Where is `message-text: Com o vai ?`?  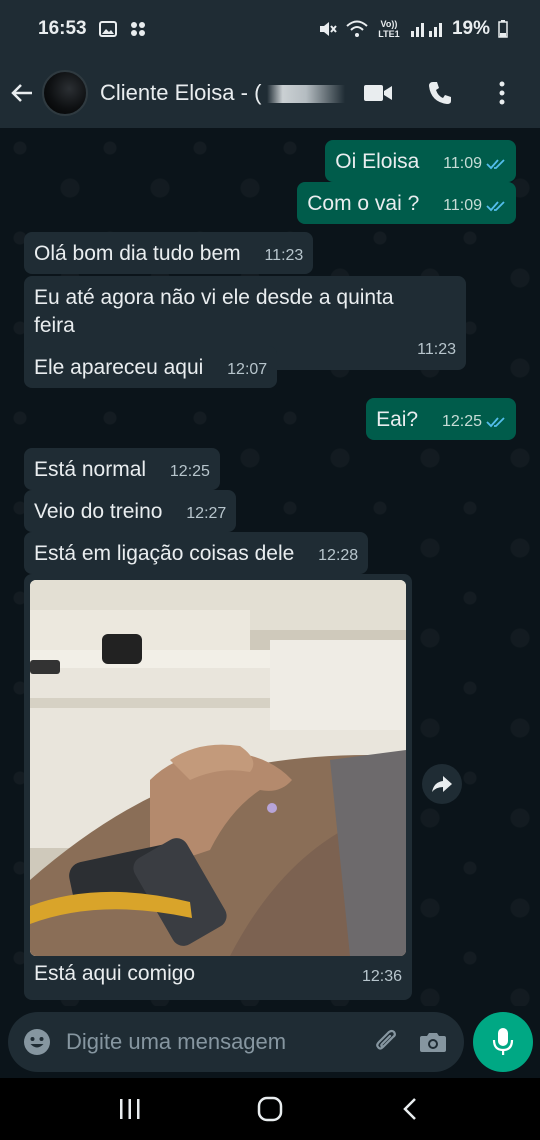 message-text: Com o vai ? is located at coordinates (363, 203).